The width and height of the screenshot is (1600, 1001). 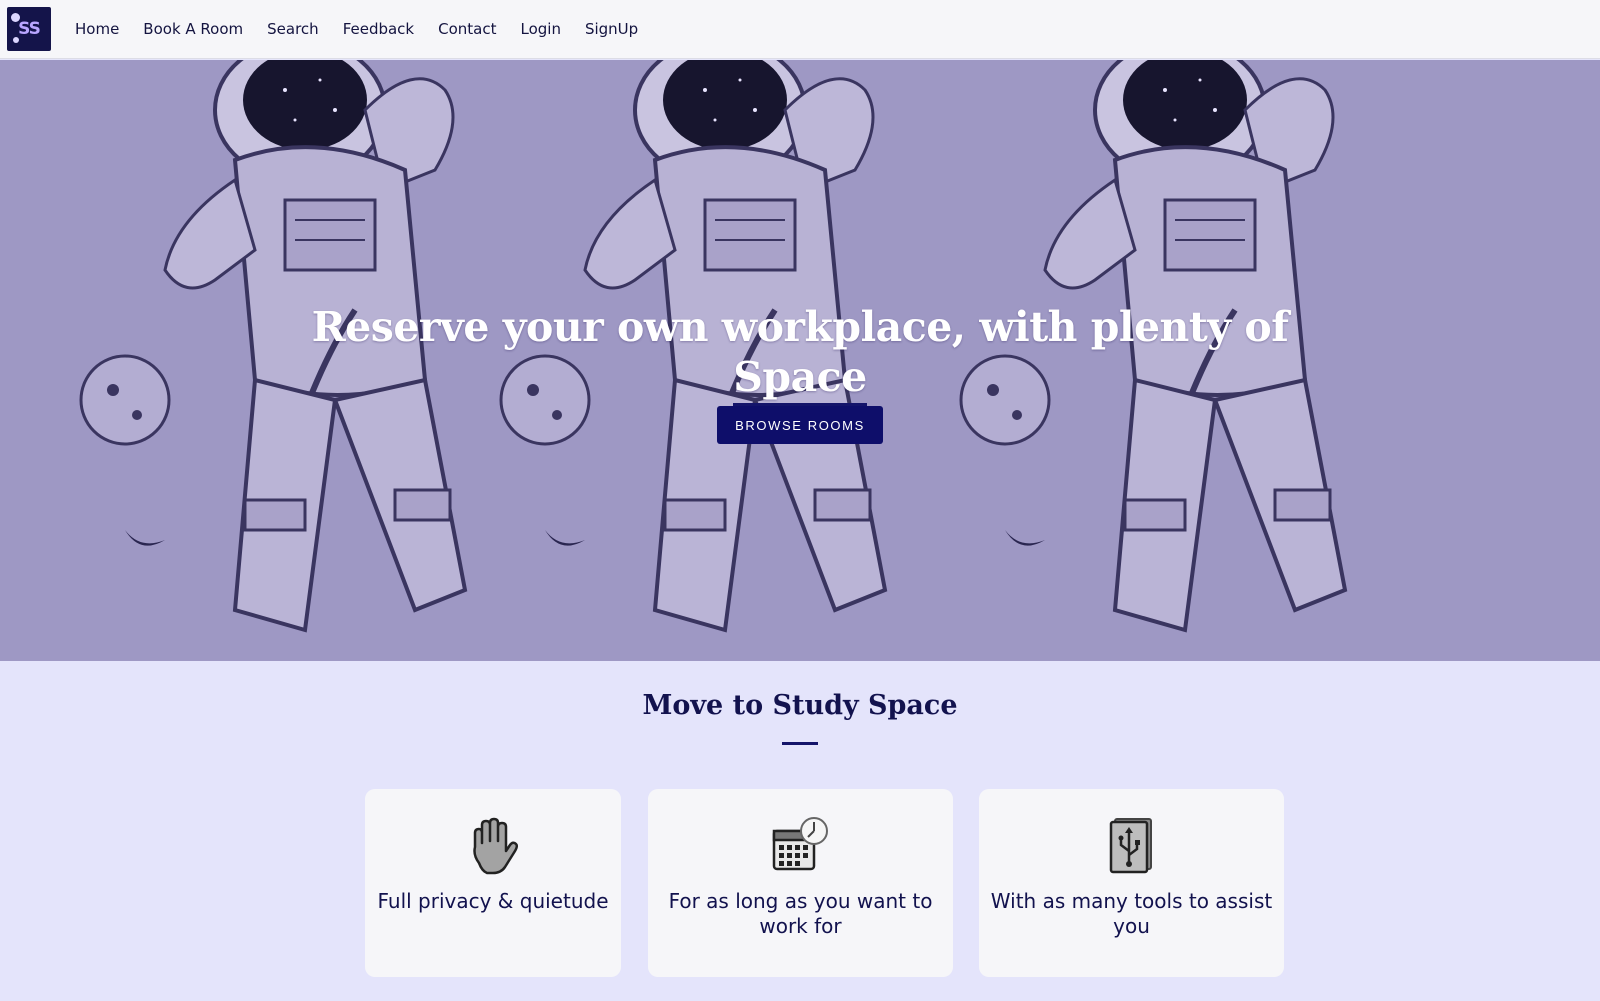 I want to click on nav-contact: Contact, so click(x=467, y=29).